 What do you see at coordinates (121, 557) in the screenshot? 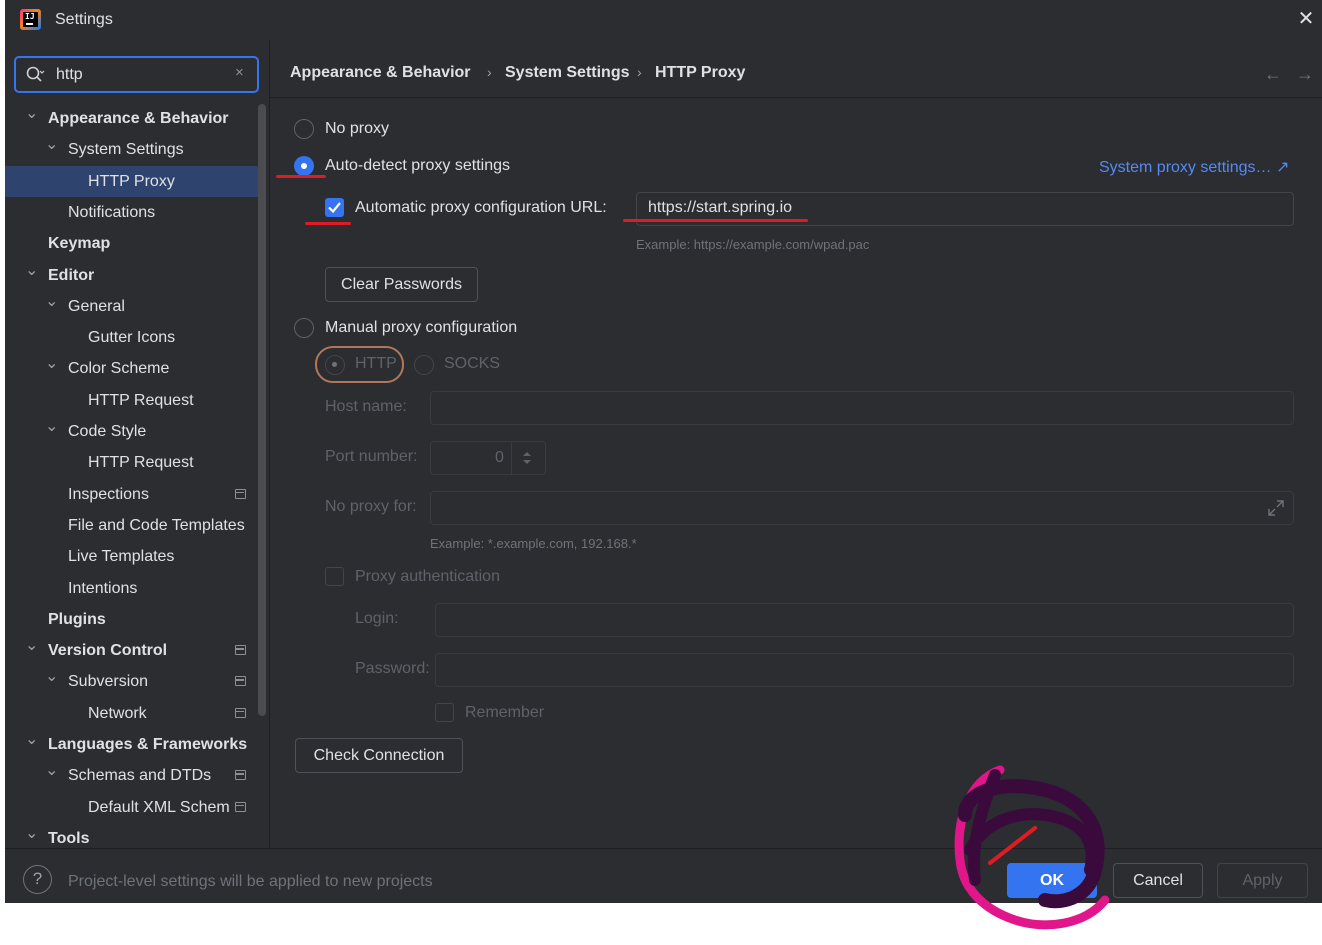
I see `sidebar-item-label: Live Templates` at bounding box center [121, 557].